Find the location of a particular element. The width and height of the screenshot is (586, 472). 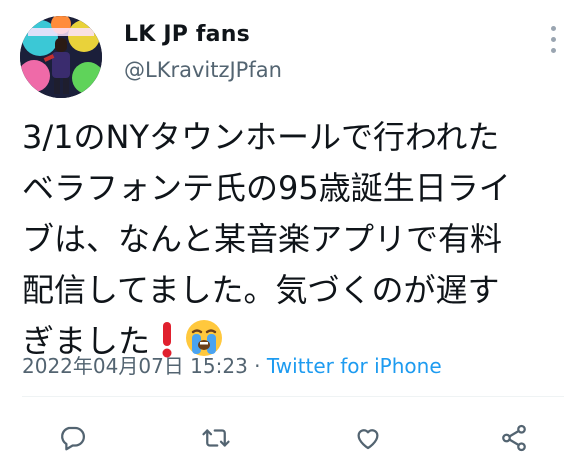

action-bar is located at coordinates (293, 440).